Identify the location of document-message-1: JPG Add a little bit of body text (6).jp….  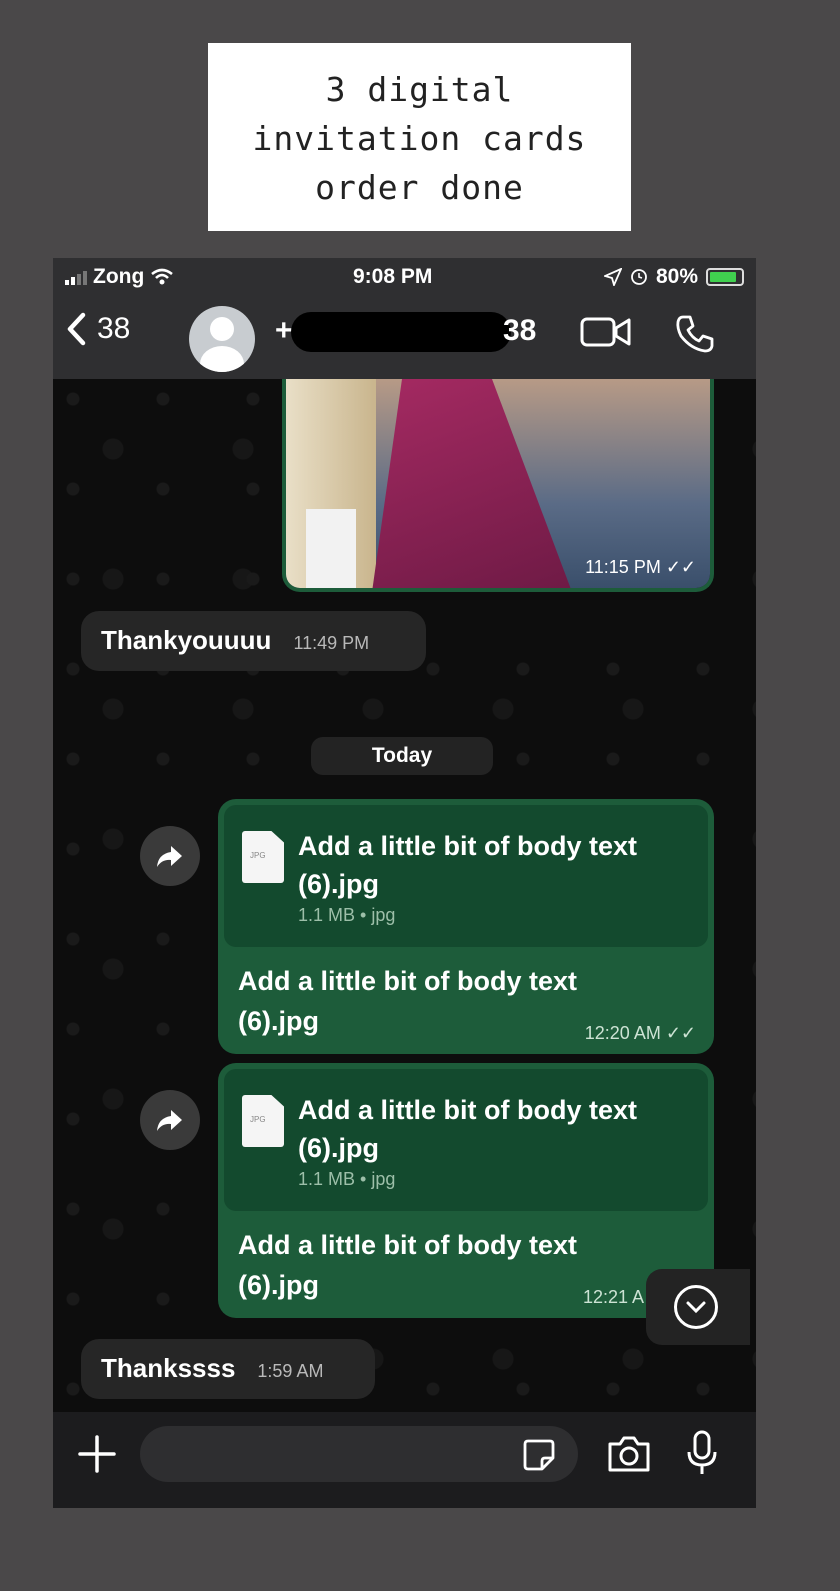
(466, 926).